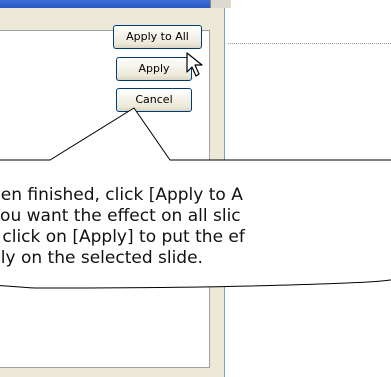  Describe the element at coordinates (115, 4) in the screenshot. I see `window-title-bar` at that location.